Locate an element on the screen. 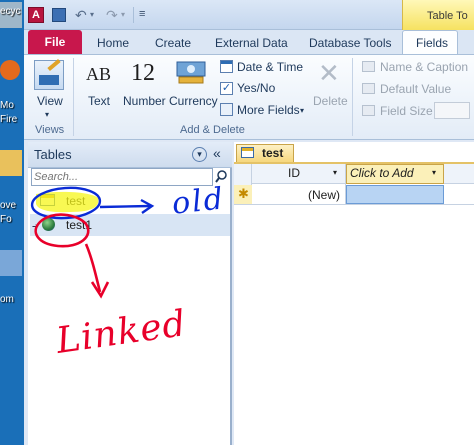  annotation-old-text: old is located at coordinates (198, 201).